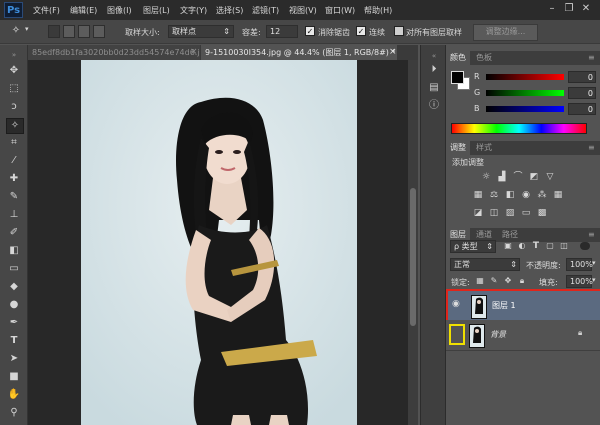  Describe the element at coordinates (14, 107) in the screenshot. I see `lasso-tool-icon: ↄ` at that location.